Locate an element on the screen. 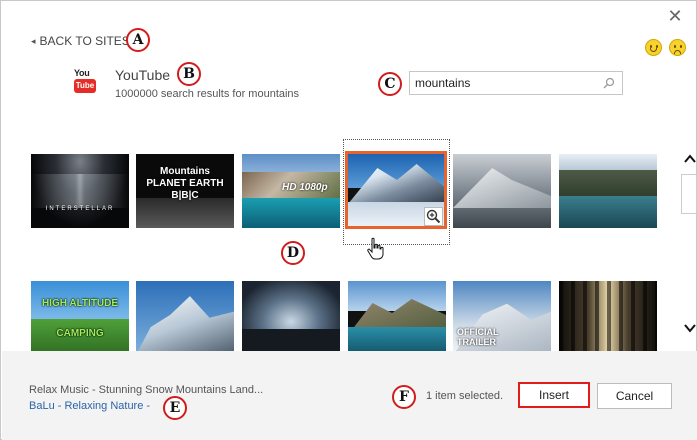 Image resolution: width=697 pixels, height=440 pixels. scroll-up-button is located at coordinates (690, 160).